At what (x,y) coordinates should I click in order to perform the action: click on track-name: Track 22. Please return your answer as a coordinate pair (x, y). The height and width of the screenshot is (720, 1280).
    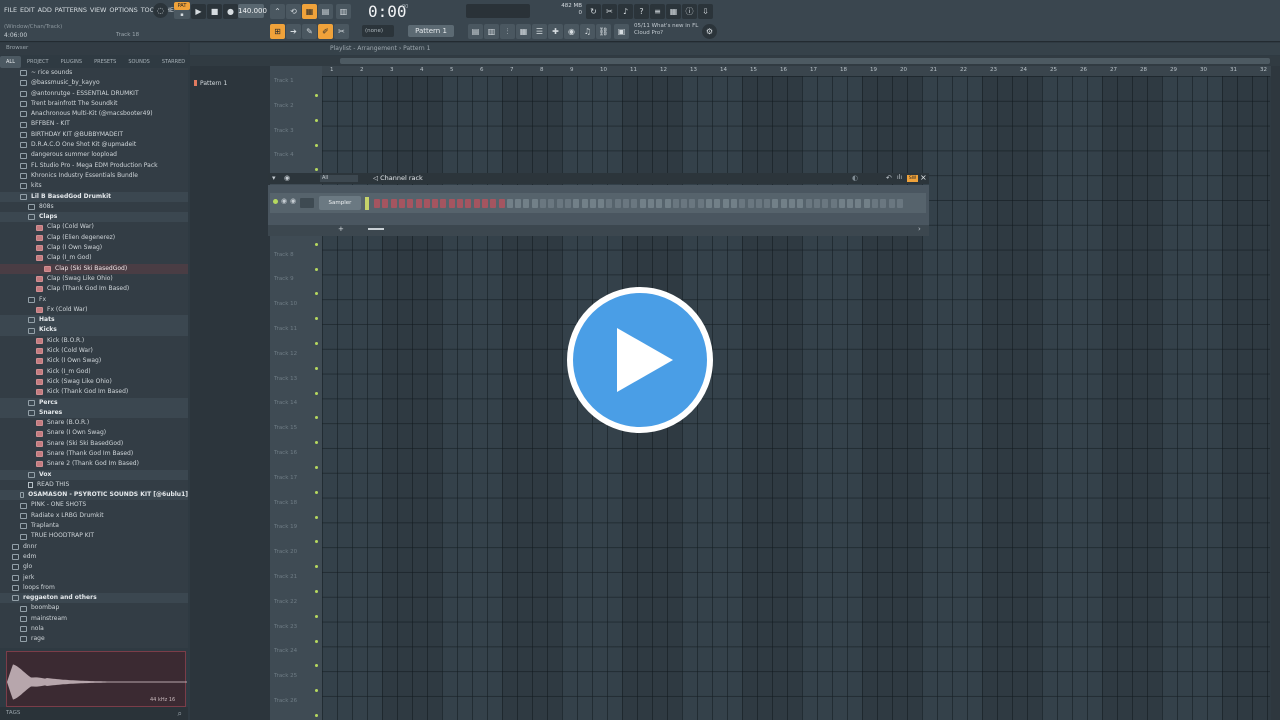
    Looking at the image, I should click on (285, 602).